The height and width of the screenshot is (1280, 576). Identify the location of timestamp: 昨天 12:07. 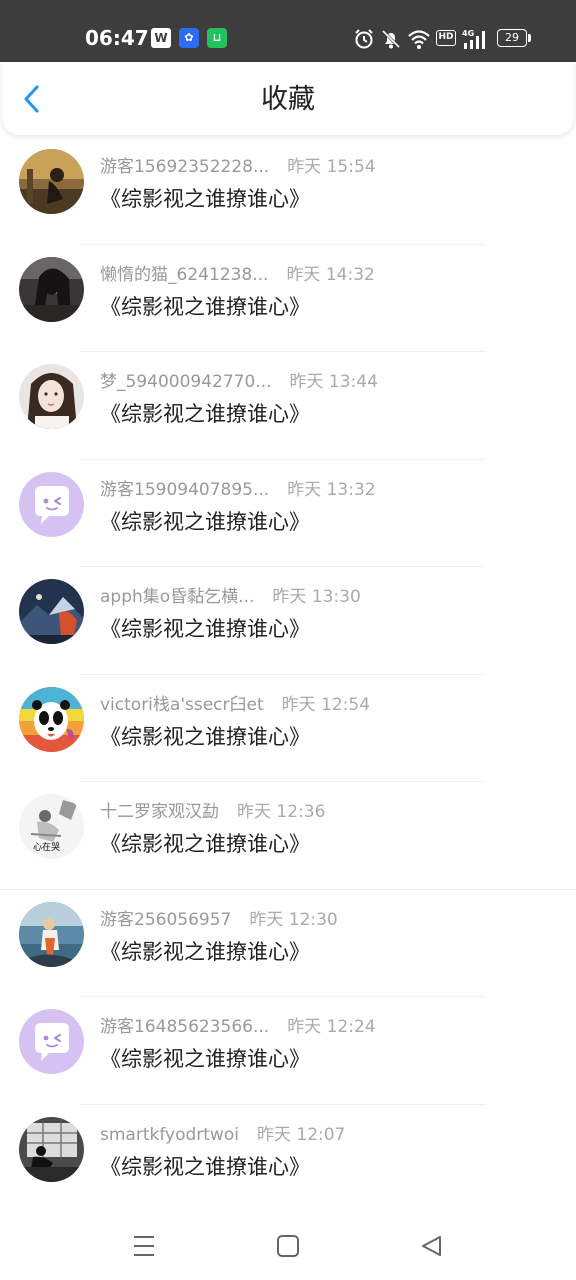
(301, 1134).